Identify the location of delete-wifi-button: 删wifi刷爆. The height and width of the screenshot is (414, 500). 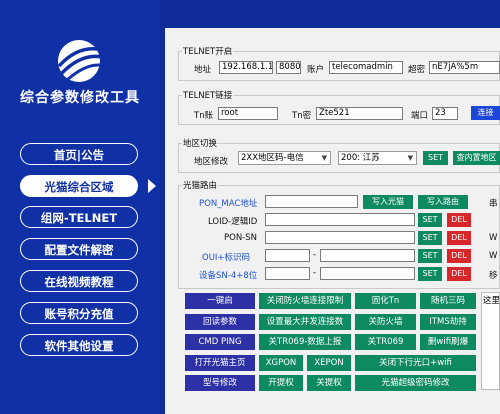
(448, 342).